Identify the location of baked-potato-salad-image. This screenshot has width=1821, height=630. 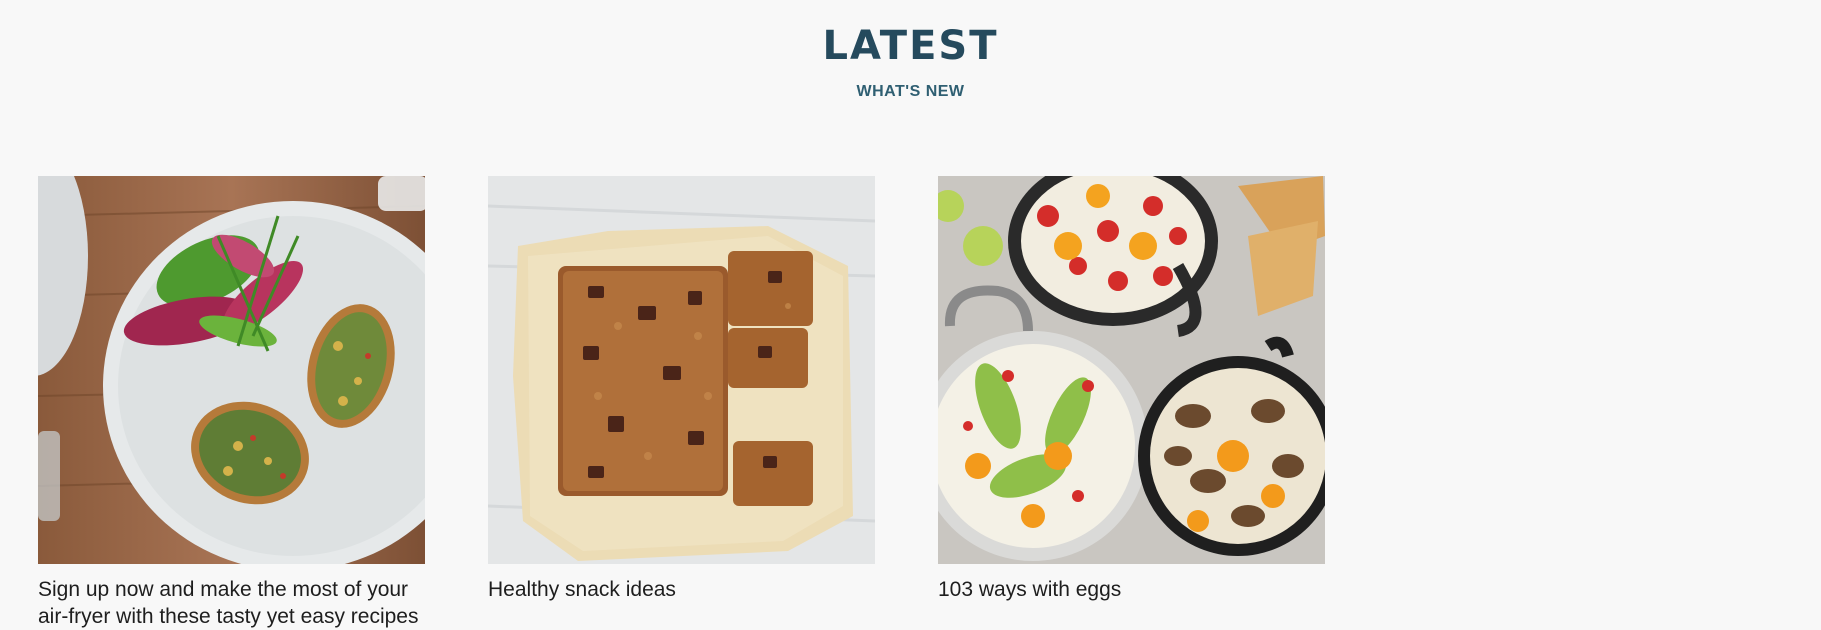
(231, 370).